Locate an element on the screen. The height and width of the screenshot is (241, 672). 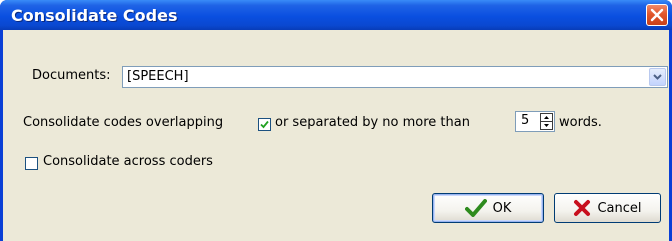
separation-spinner: 5 is located at coordinates (535, 121).